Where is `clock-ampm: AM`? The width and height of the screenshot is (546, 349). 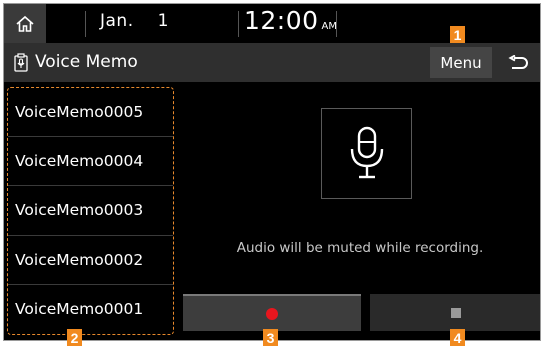 clock-ampm: AM is located at coordinates (329, 26).